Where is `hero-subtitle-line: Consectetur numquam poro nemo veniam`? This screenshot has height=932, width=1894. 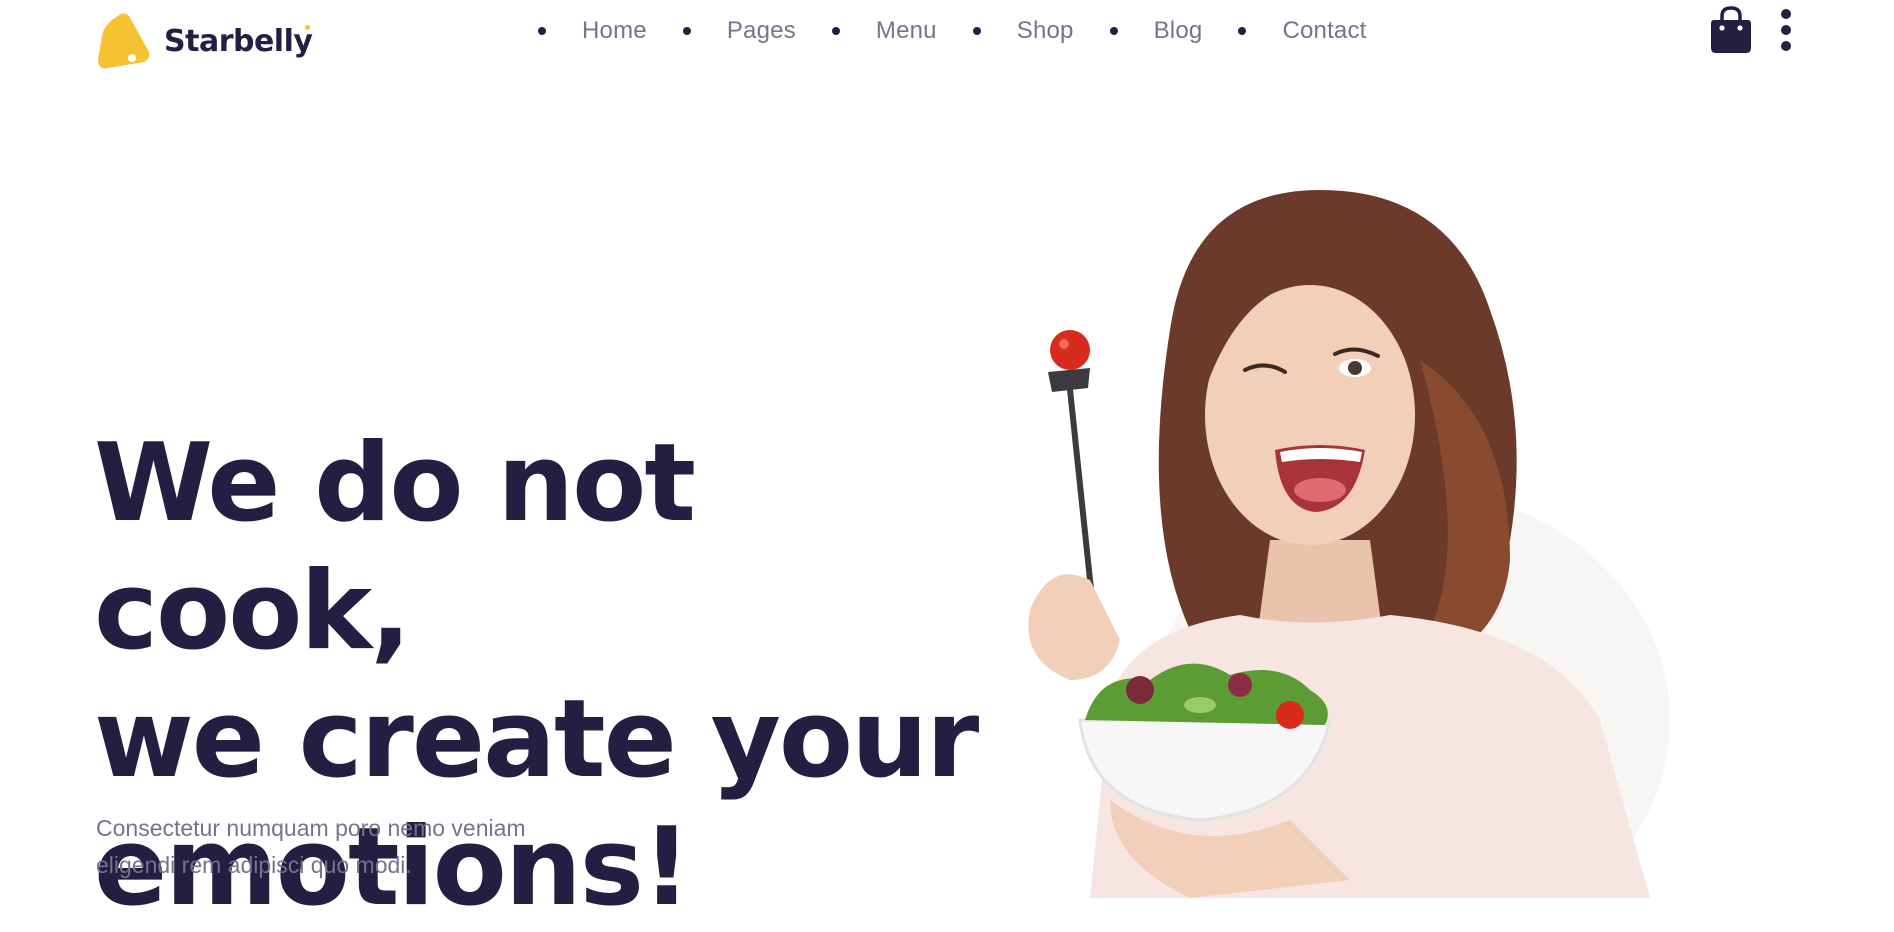 hero-subtitle-line: Consectetur numquam poro nemo veniam is located at coordinates (311, 828).